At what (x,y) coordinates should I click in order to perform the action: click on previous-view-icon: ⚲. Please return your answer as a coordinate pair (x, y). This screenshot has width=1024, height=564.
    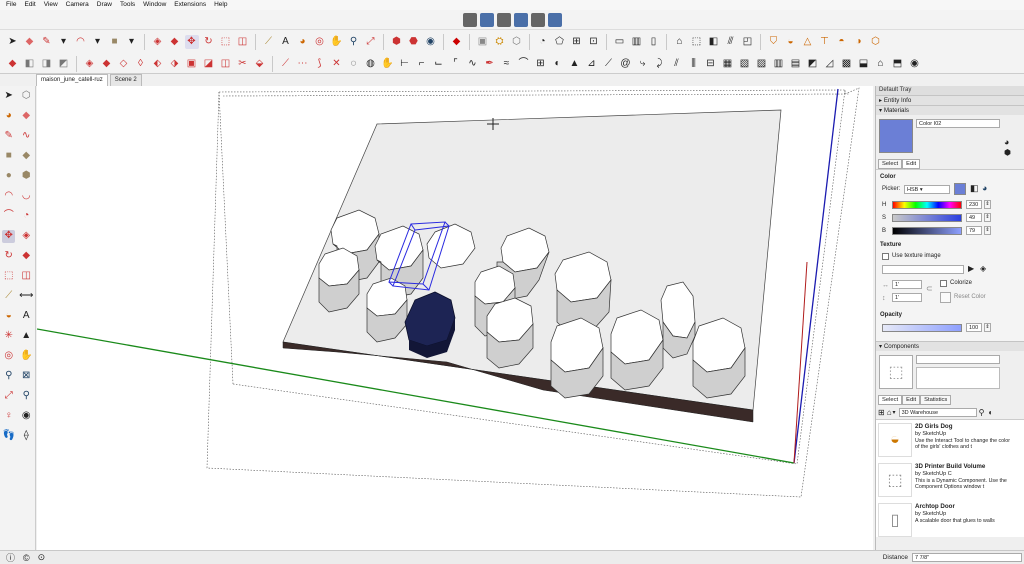
    Looking at the image, I should click on (26, 396).